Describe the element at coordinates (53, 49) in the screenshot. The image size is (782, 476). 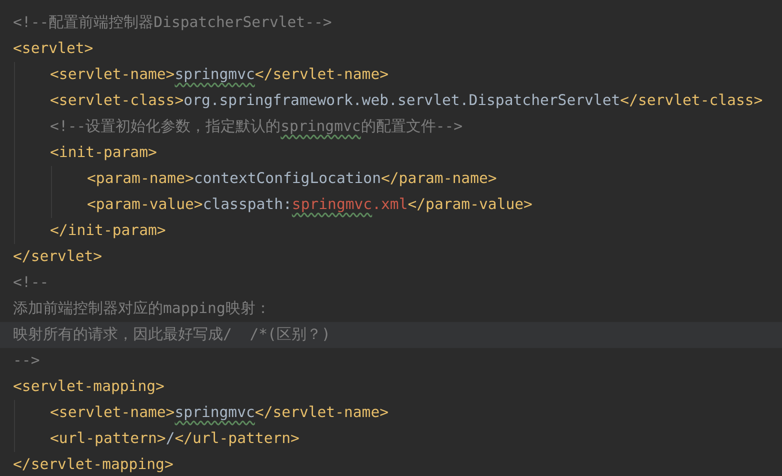
I see `code-line: <servlet>` at that location.